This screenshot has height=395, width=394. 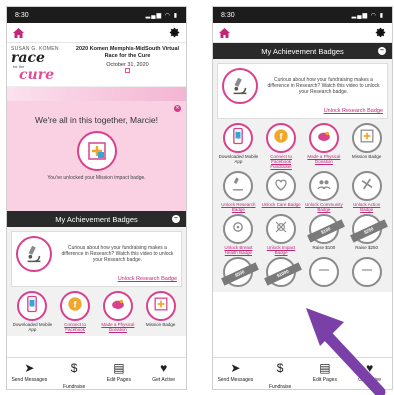 I want to click on badge-item: Unlock Care Badge, so click(x=281, y=191).